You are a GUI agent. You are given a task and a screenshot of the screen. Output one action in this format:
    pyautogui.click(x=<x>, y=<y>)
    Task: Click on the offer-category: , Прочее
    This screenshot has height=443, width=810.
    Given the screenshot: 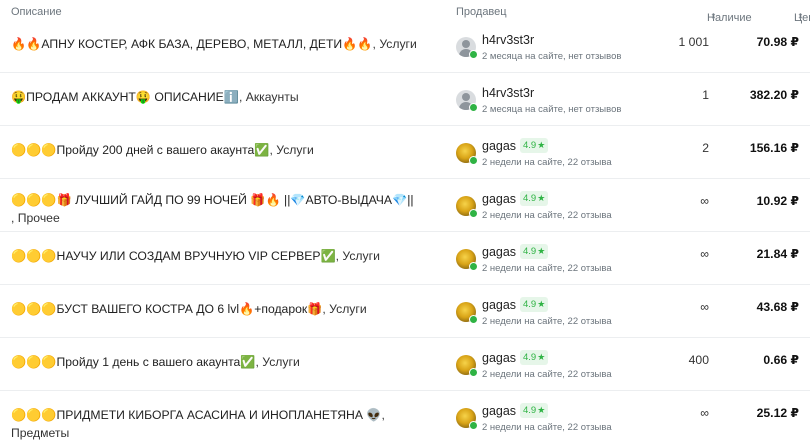 What is the action you would take?
    pyautogui.click(x=35, y=218)
    